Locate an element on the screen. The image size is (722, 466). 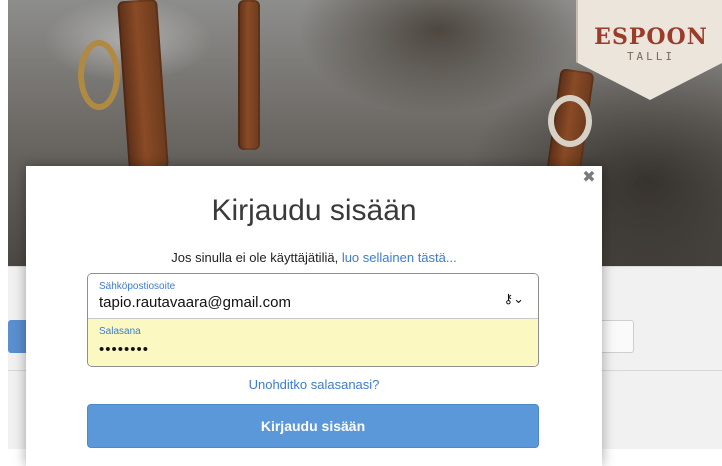
forgot-password-link: Unohditko salasanasi? is located at coordinates (314, 384).